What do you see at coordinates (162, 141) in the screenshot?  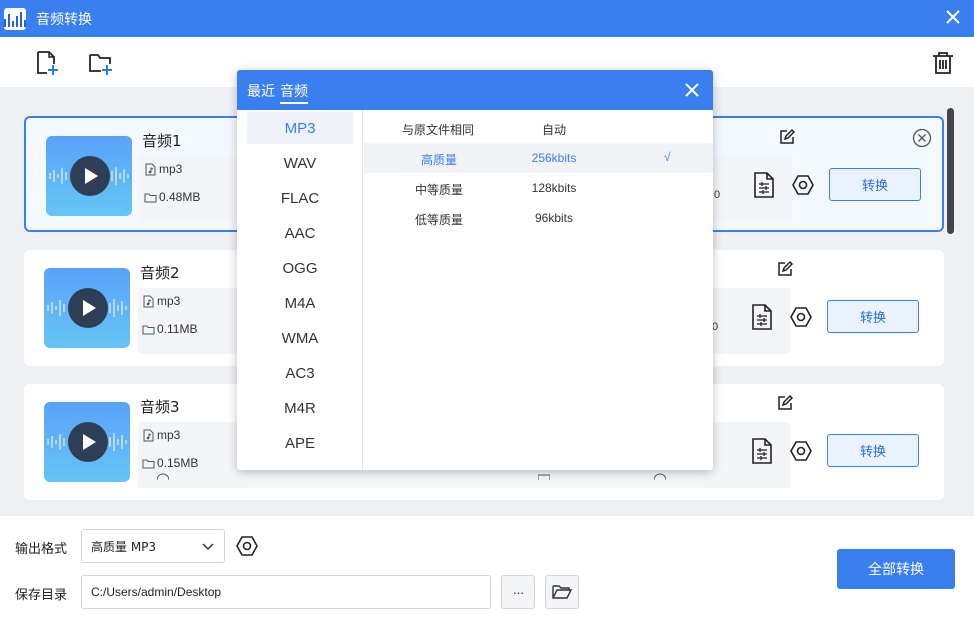 I see `file-name: 音频1` at bounding box center [162, 141].